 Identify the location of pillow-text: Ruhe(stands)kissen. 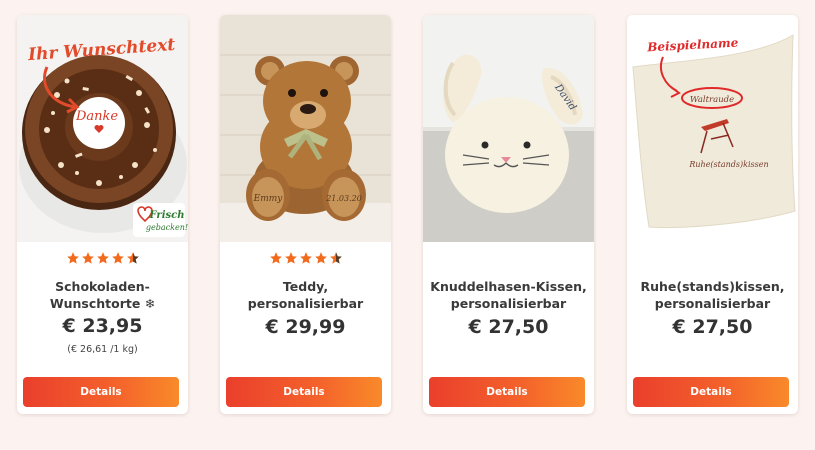
(728, 164).